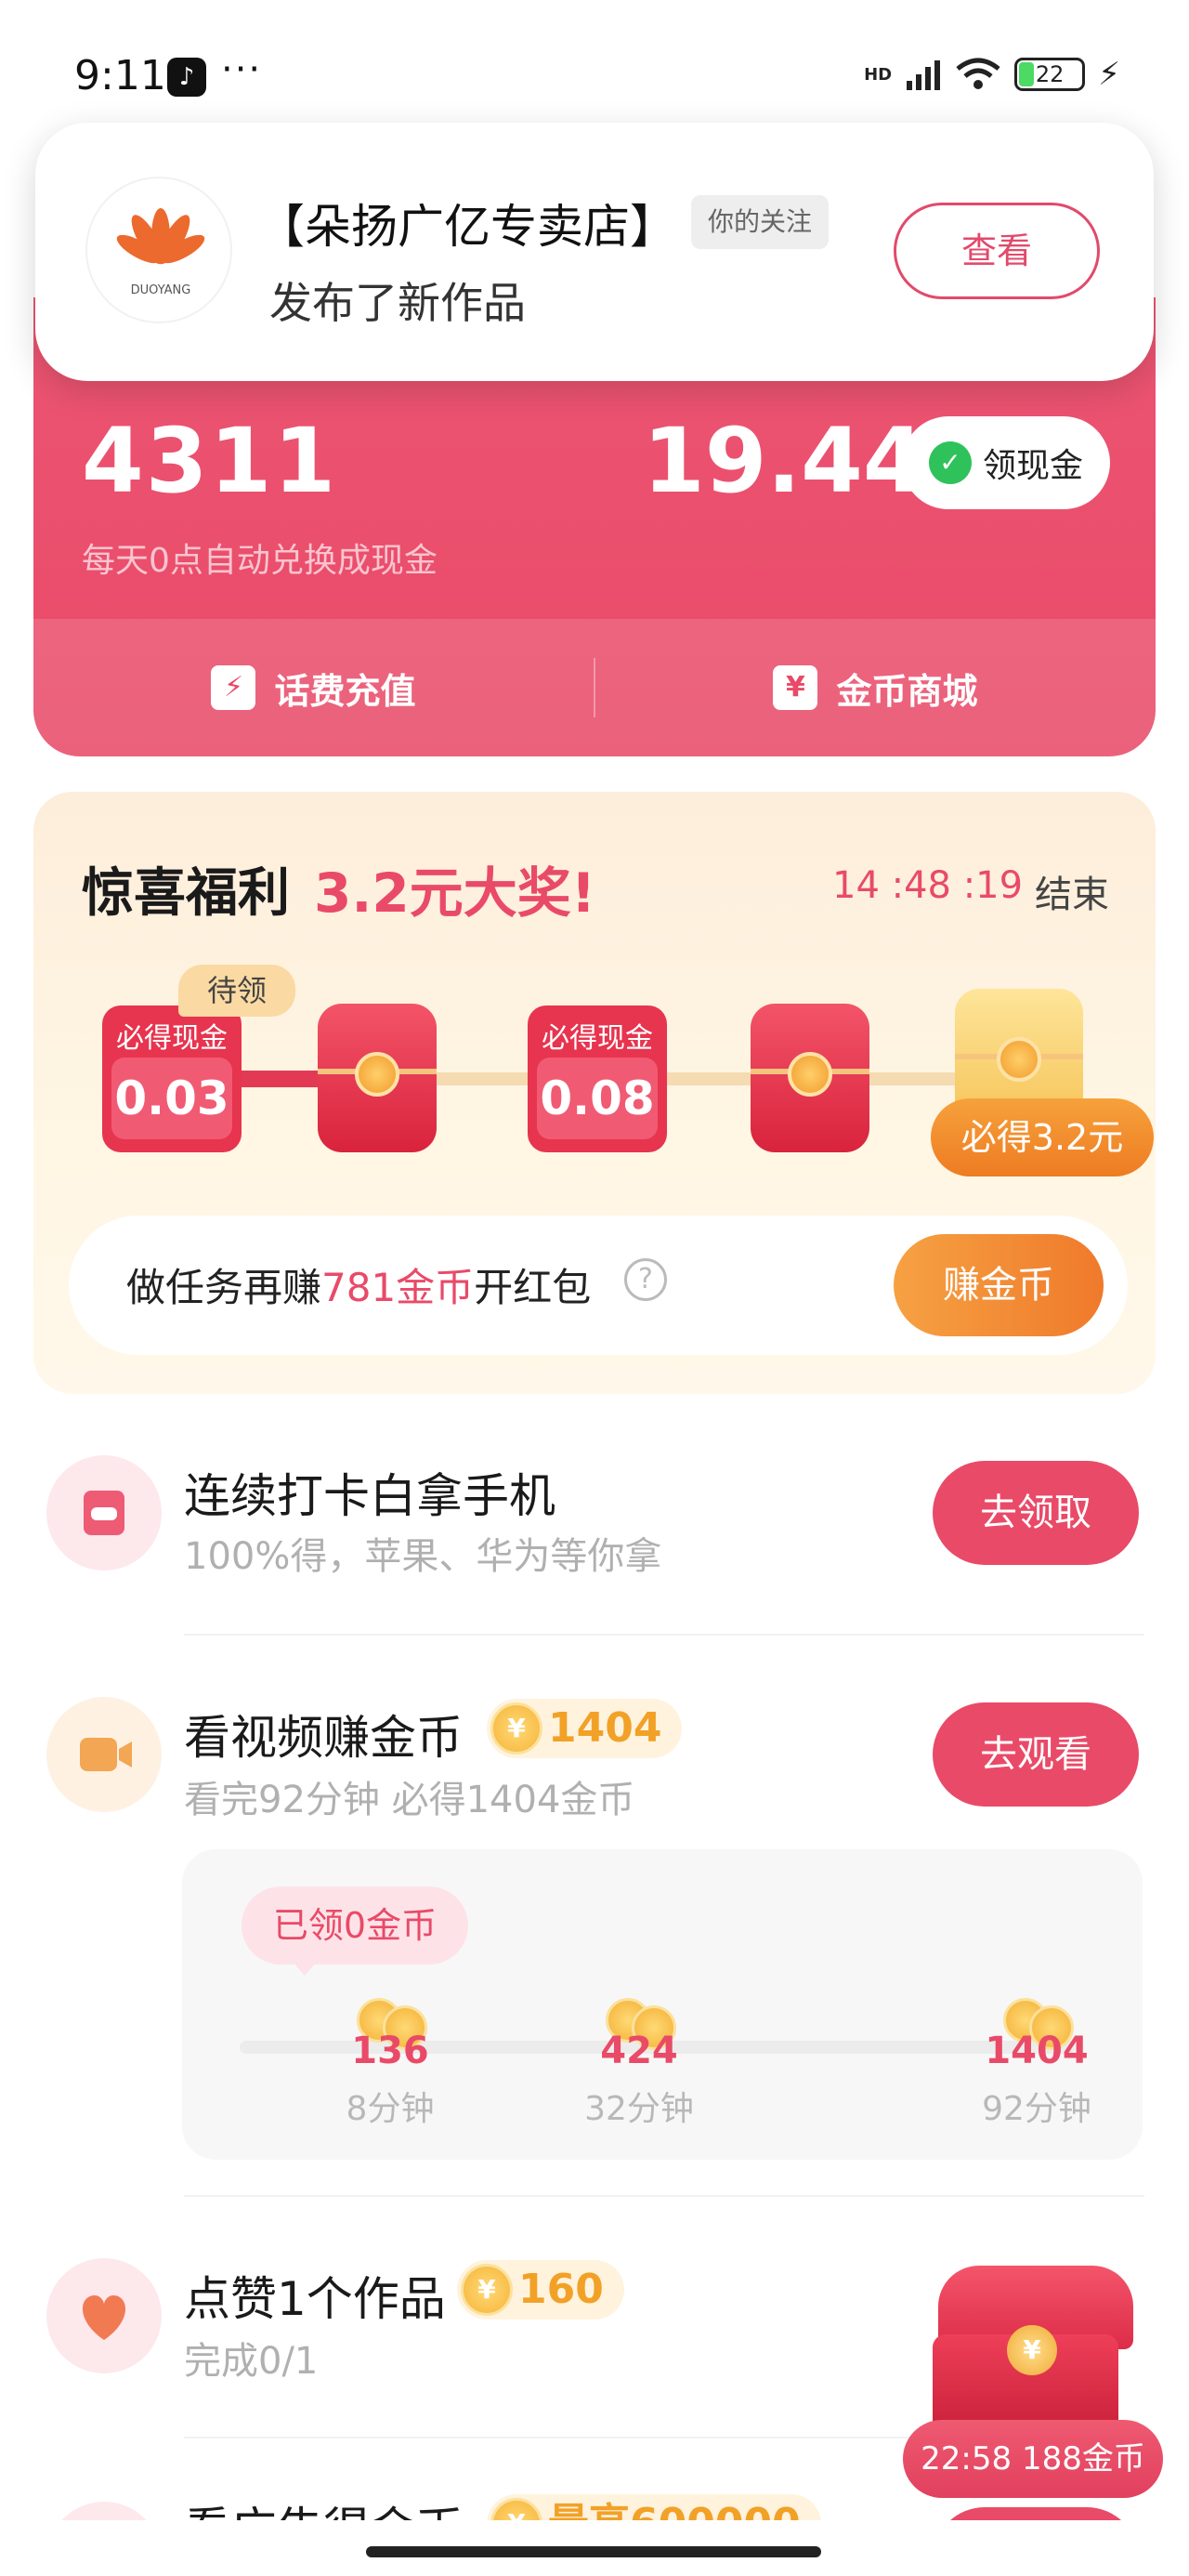 The image size is (1189, 2576). Describe the element at coordinates (1042, 1137) in the screenshot. I see `grand-prize-label: 必得3.2元` at that location.